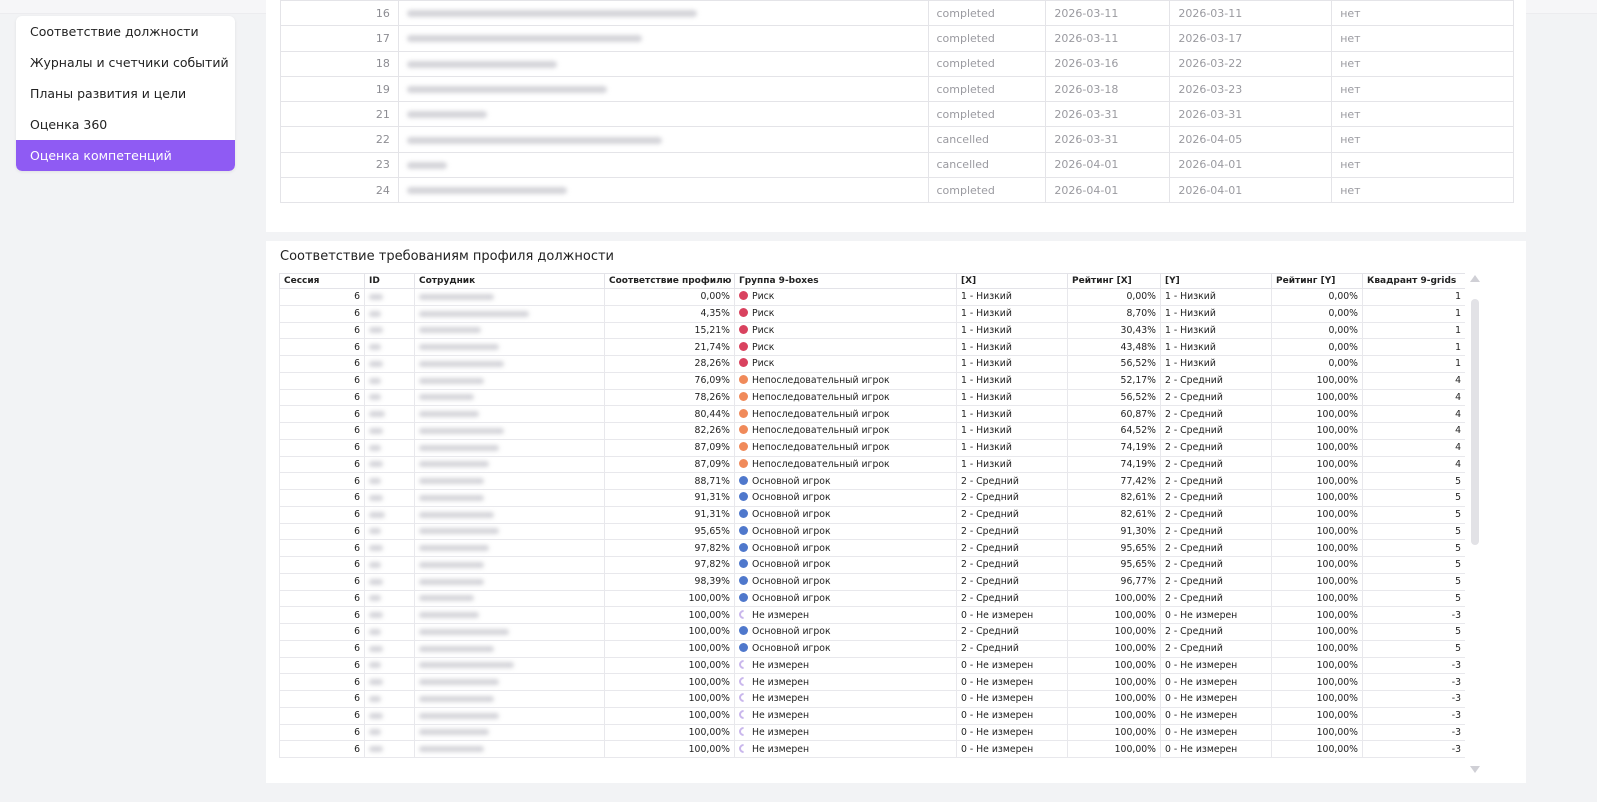  Describe the element at coordinates (1413, 281) in the screenshot. I see `column-header: Квадрант 9-grids` at that location.